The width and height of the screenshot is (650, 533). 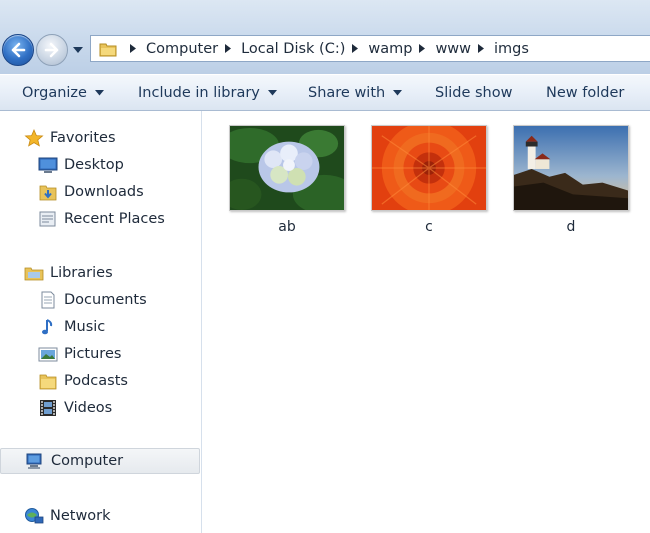 What do you see at coordinates (48, 382) in the screenshot?
I see `podcasts-folder-icon` at bounding box center [48, 382].